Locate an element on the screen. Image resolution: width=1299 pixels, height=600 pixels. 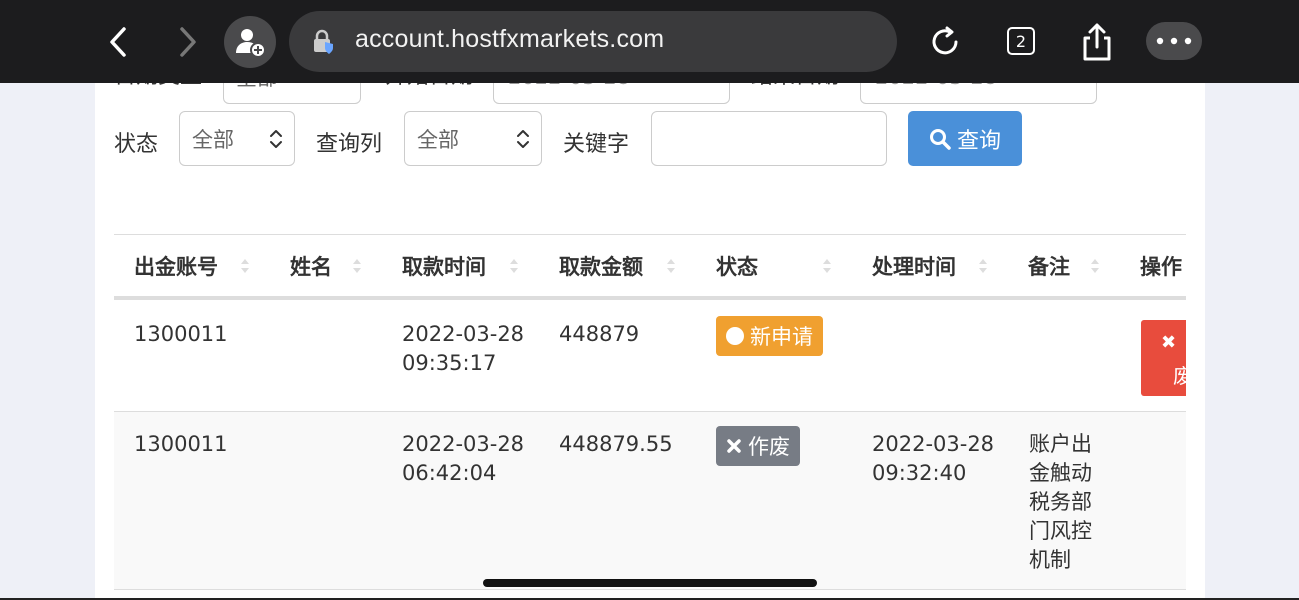
status-select: 全部 is located at coordinates (237, 138).